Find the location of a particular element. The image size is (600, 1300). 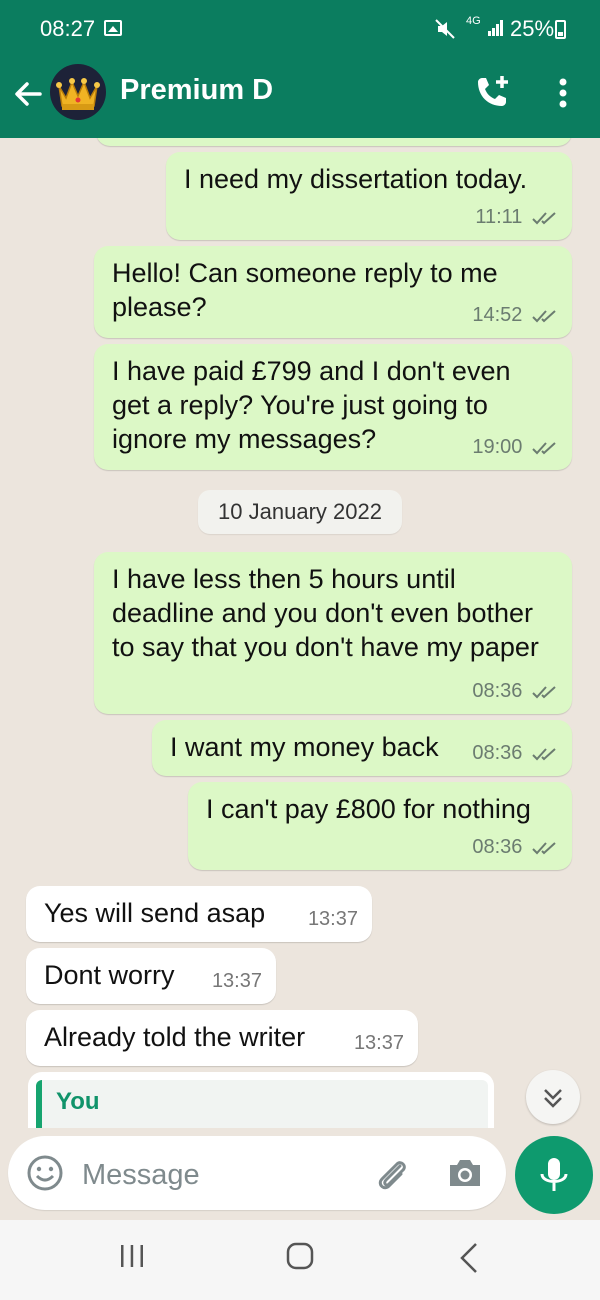

message-bubble-outgoing: I need my dissertation today. 11:11 is located at coordinates (369, 196).